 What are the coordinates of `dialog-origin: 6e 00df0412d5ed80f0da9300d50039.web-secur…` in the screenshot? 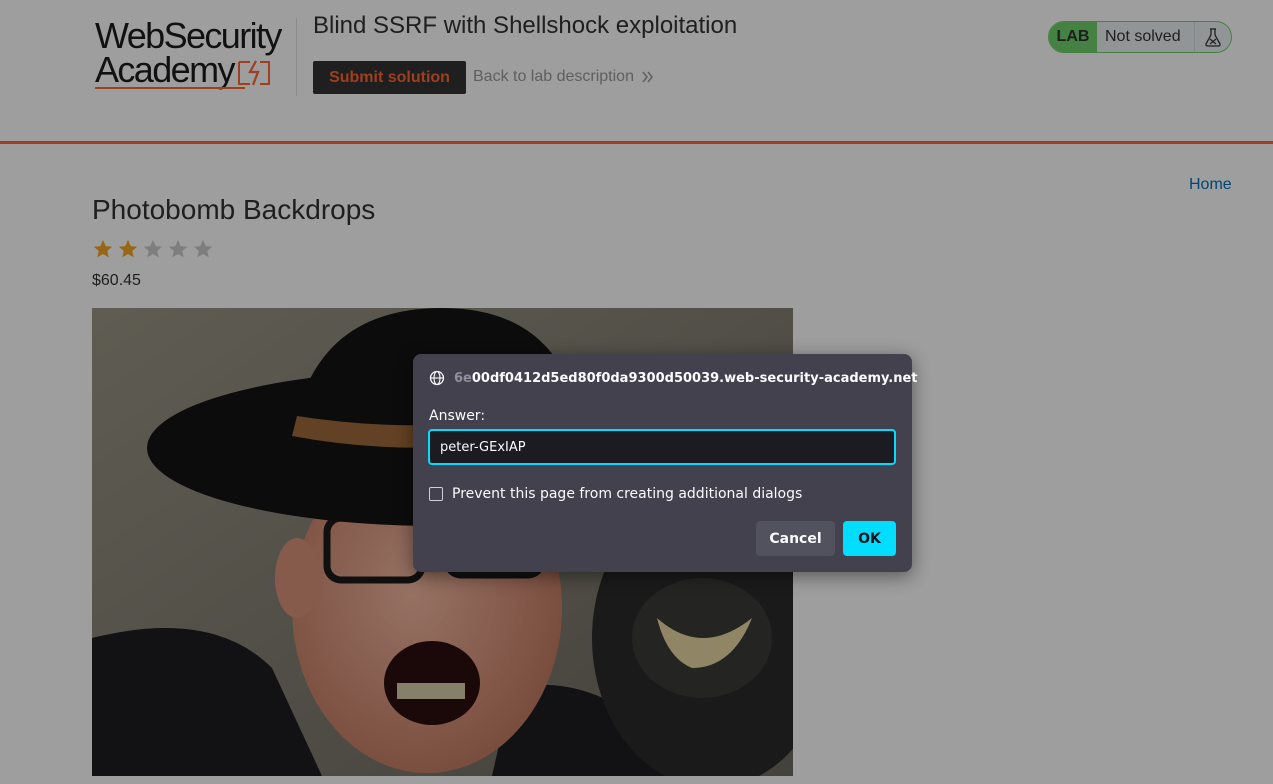 It's located at (673, 378).